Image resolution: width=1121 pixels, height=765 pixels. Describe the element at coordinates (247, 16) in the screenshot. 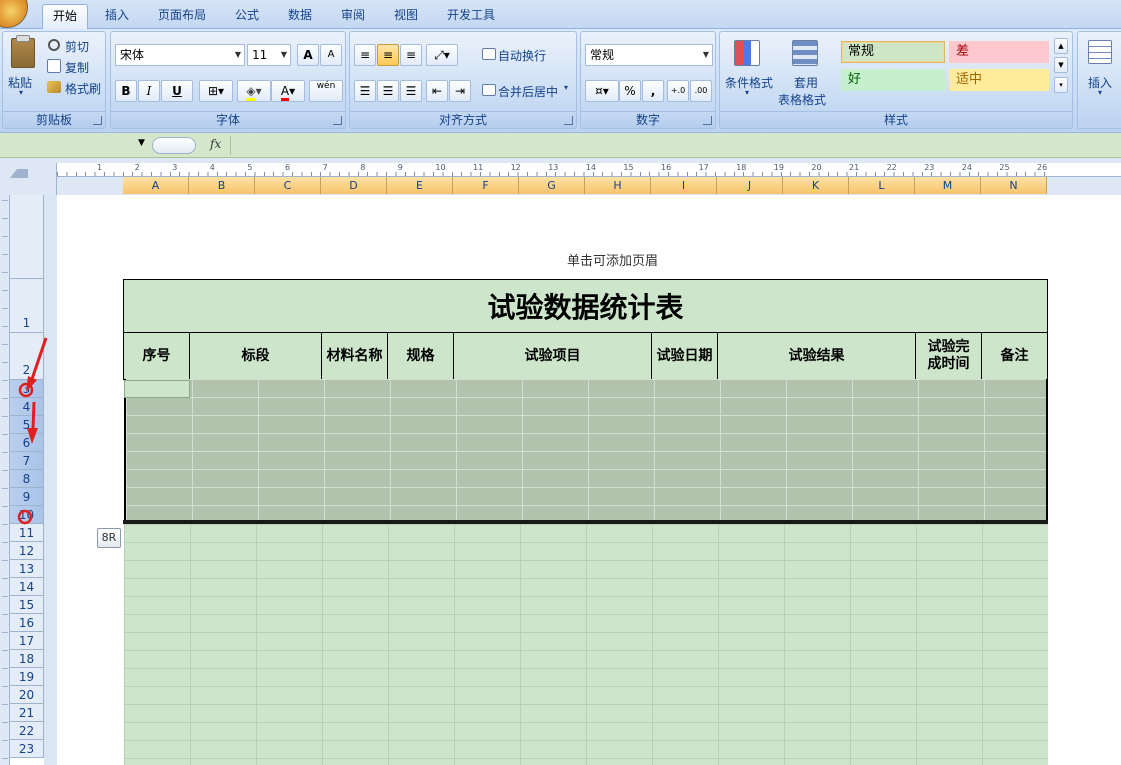

I see `tab-formulas: 公式` at that location.